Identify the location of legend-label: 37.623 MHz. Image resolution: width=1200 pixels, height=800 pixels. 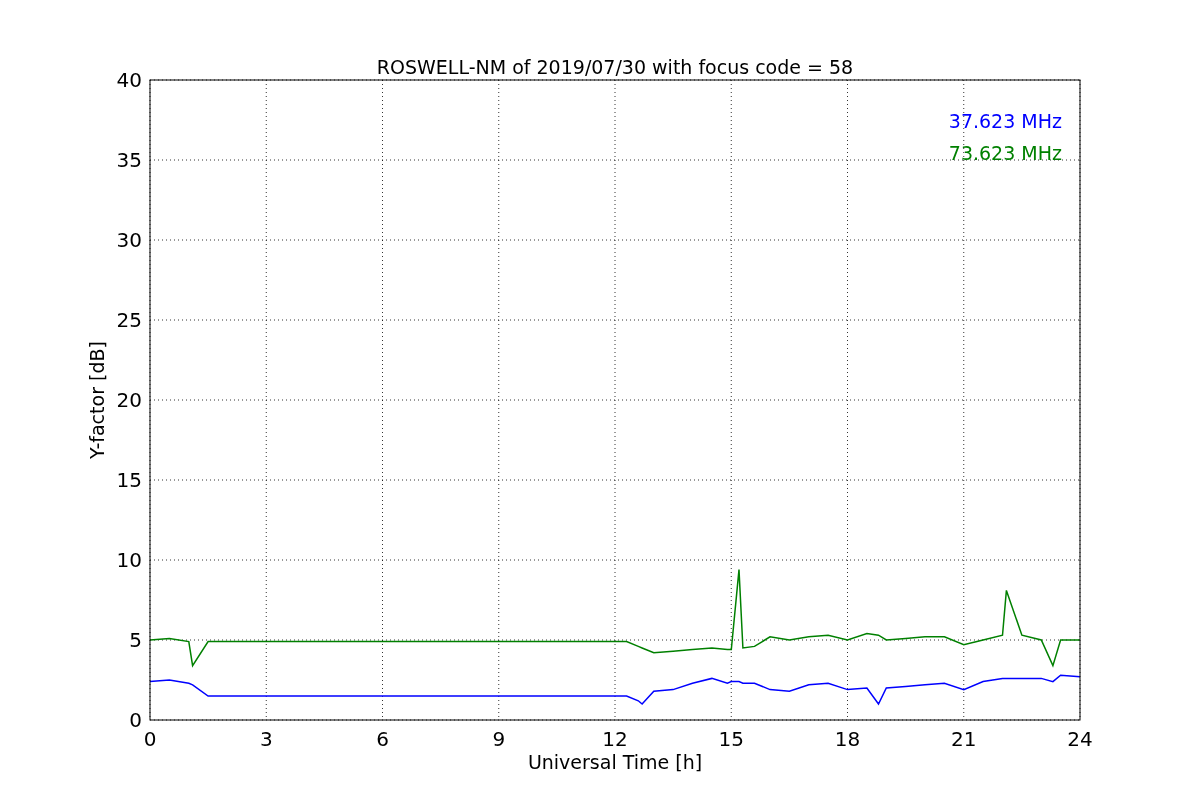
(1005, 121).